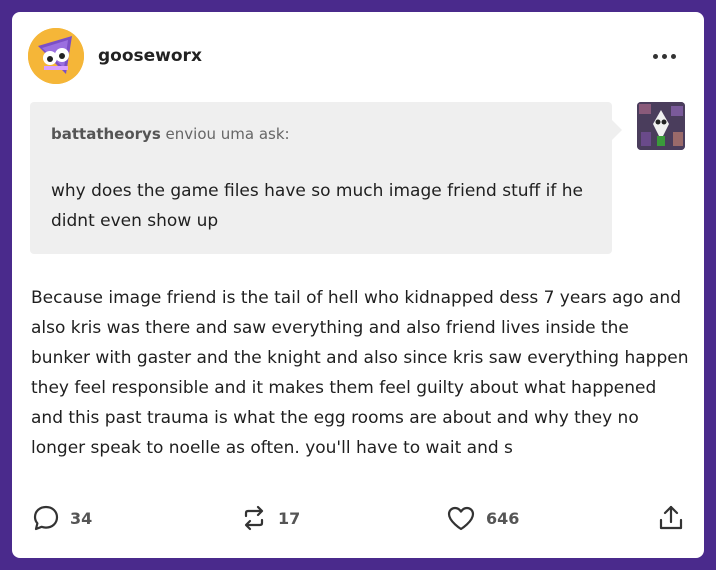  What do you see at coordinates (81, 518) in the screenshot?
I see `reply-count: 34` at bounding box center [81, 518].